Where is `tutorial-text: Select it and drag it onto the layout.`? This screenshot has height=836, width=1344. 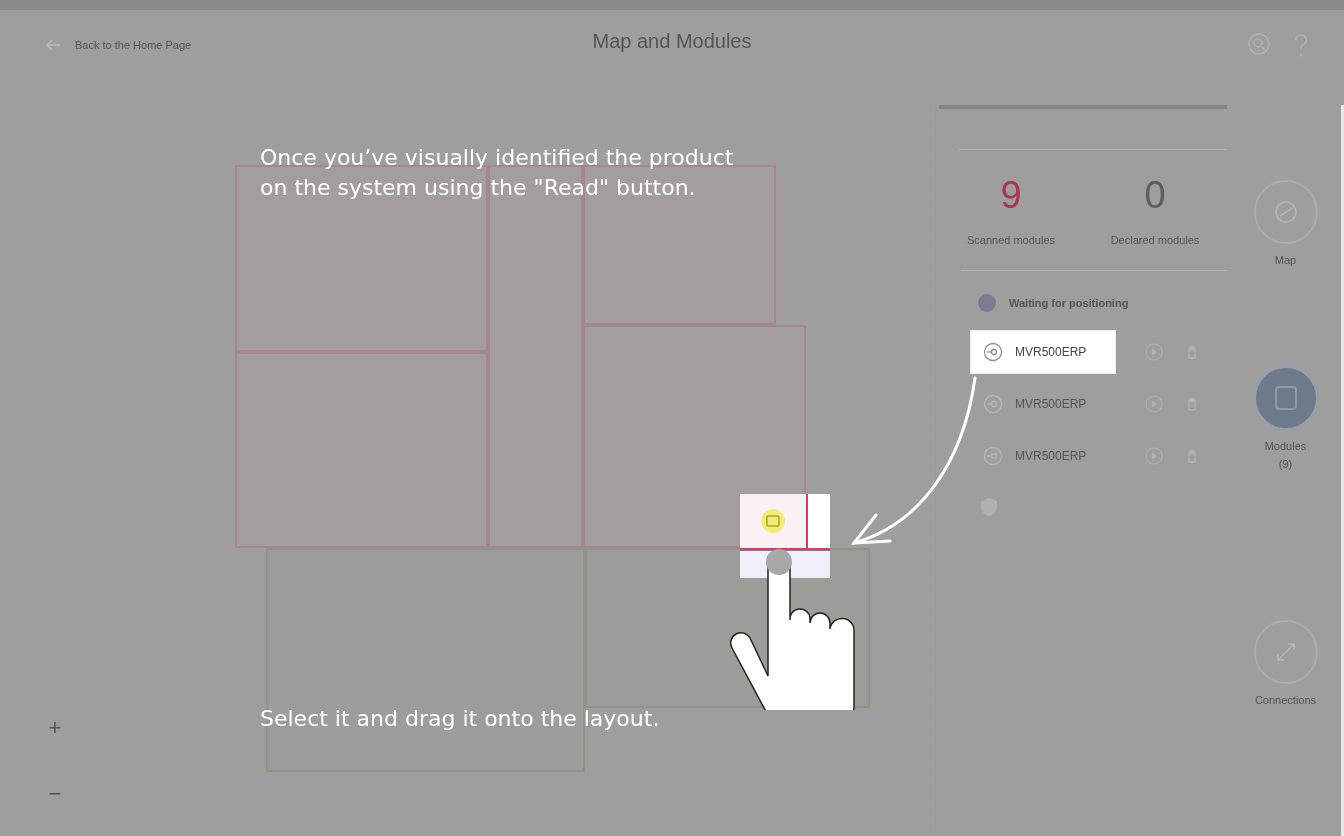
tutorial-text: Select it and drag it onto the layout. is located at coordinates (460, 719).